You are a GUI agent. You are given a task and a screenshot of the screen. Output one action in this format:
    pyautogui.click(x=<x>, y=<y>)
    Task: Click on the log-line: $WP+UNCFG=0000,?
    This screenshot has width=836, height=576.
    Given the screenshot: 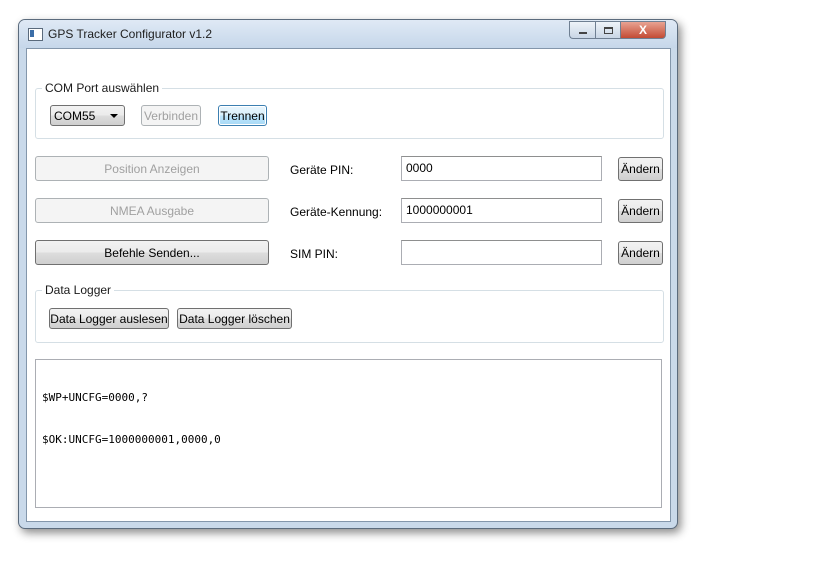 What is the action you would take?
    pyautogui.click(x=95, y=397)
    